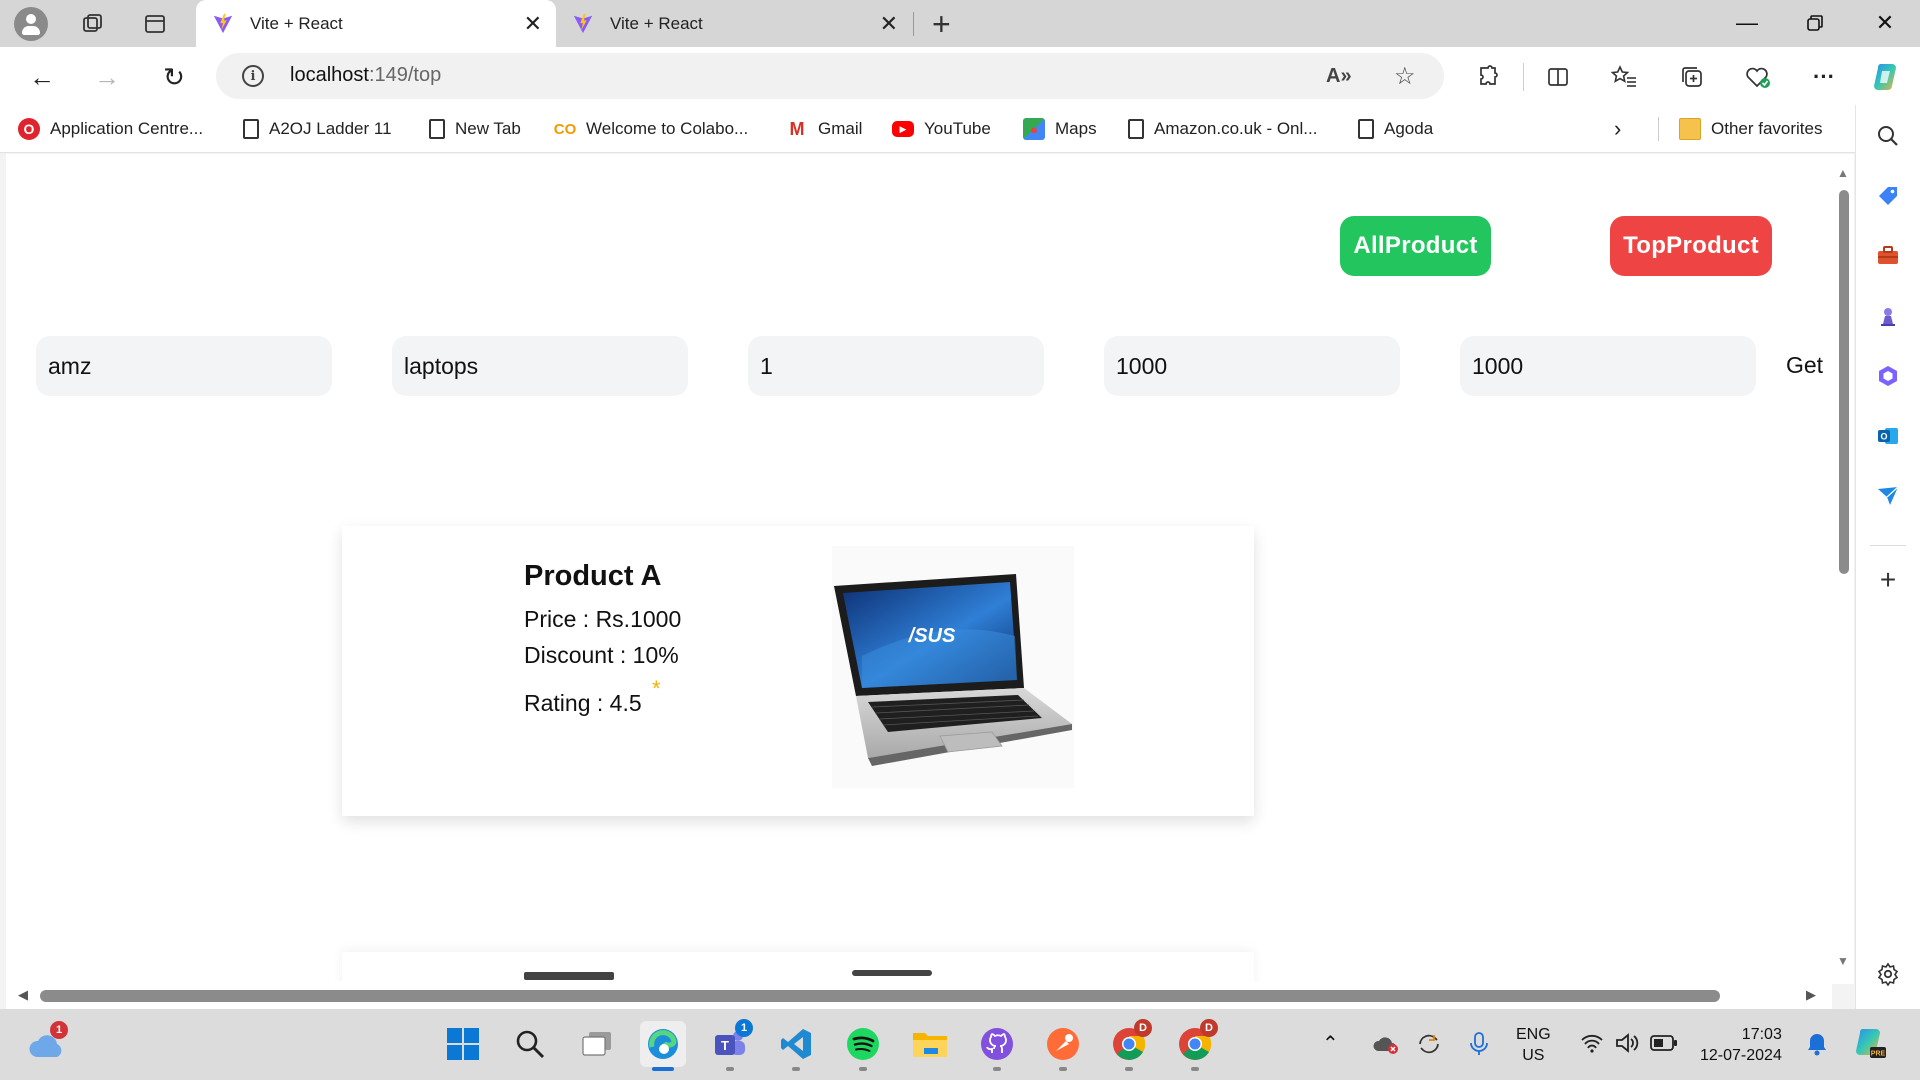 Image resolution: width=1920 pixels, height=1080 pixels. I want to click on tools-briefcase-icon, so click(1888, 256).